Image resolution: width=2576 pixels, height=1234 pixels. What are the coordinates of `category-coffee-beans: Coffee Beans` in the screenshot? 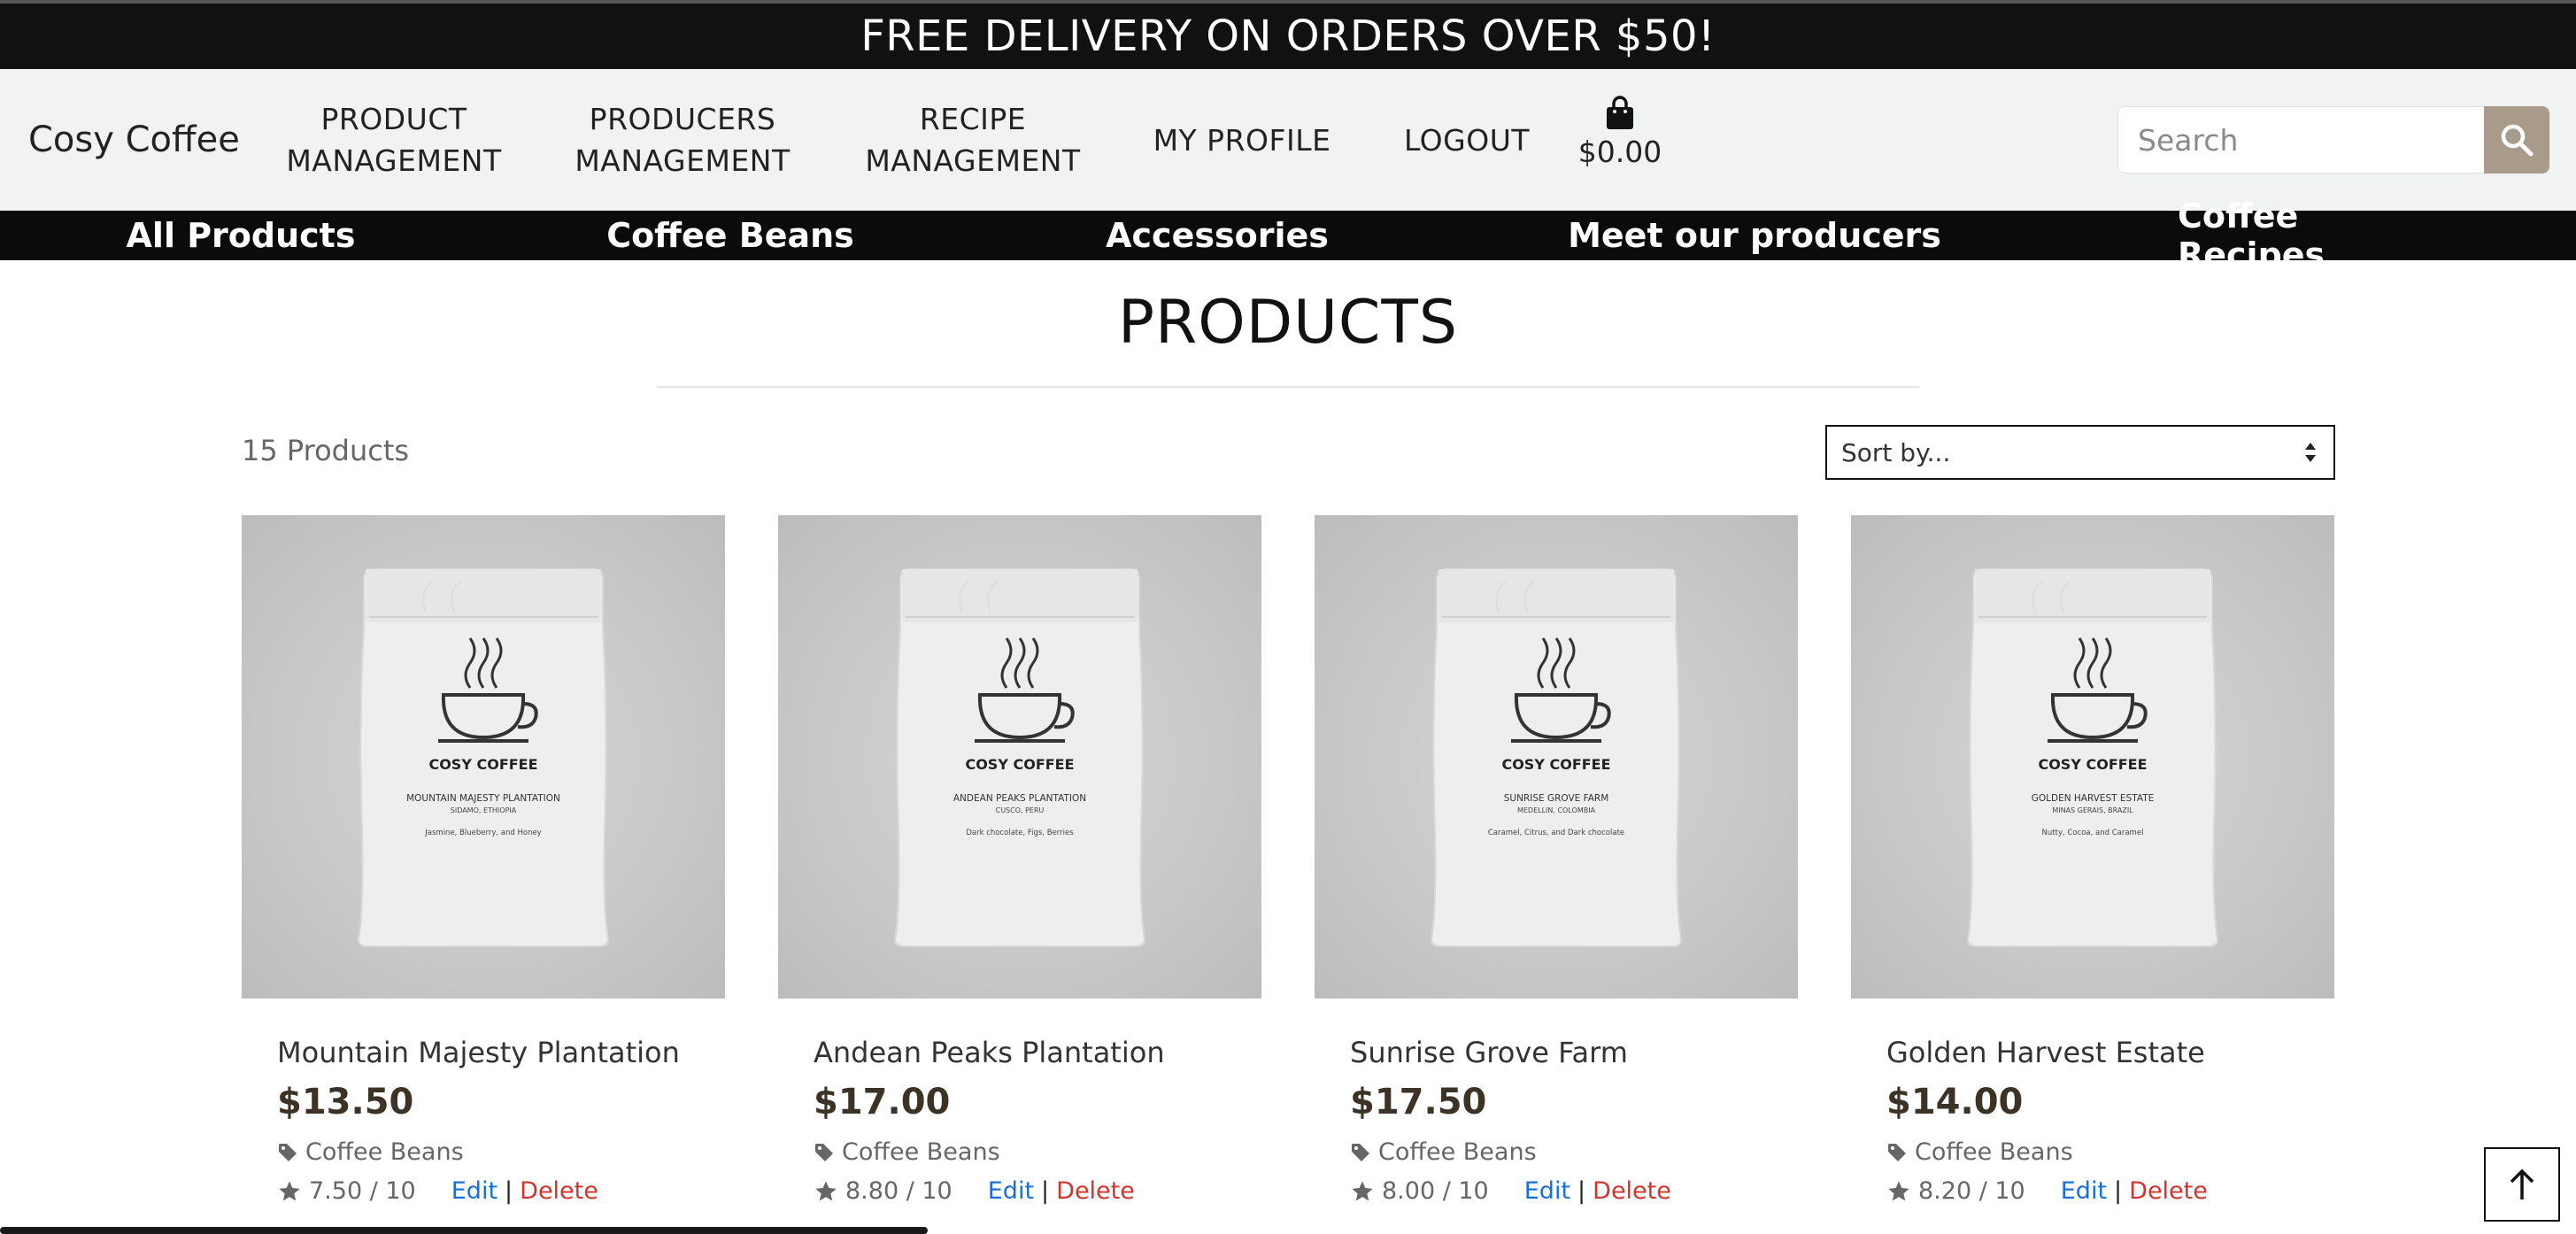 It's located at (730, 235).